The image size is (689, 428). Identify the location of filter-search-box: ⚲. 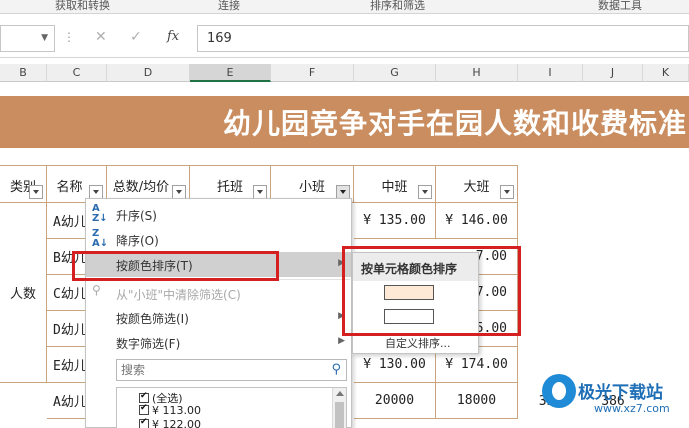
(231, 370).